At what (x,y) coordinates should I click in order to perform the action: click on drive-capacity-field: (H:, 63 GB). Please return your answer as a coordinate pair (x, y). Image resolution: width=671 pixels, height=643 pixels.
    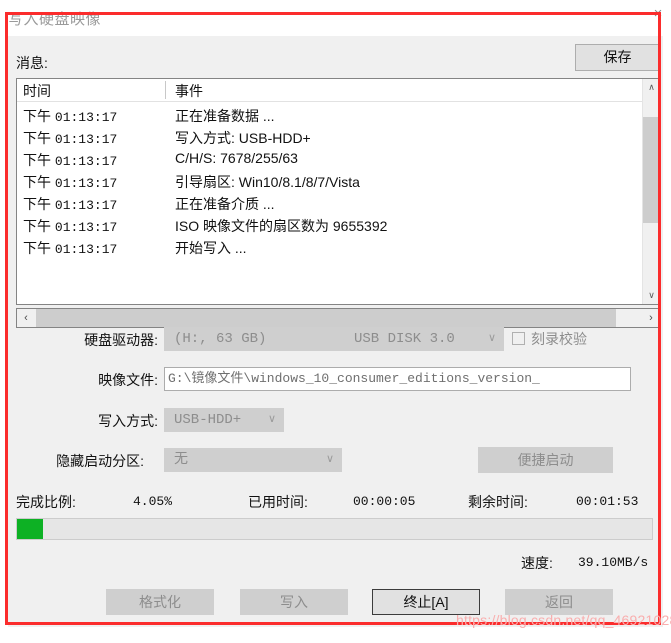
    Looking at the image, I should click on (254, 339).